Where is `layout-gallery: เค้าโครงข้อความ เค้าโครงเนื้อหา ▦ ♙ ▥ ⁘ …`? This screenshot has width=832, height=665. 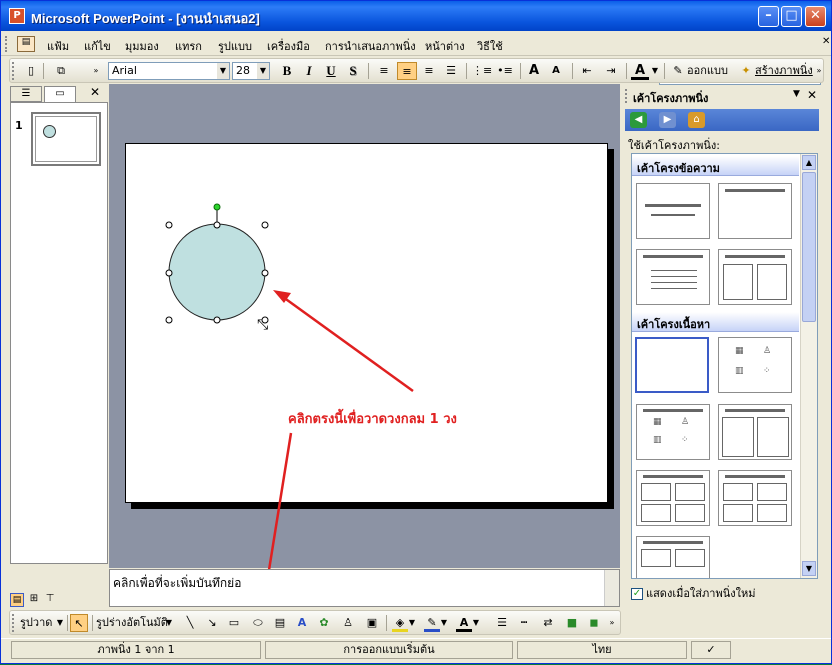 layout-gallery: เค้าโครงข้อความ เค้าโครงเนื้อหา ▦ ♙ ▥ ⁘ … is located at coordinates (724, 366).